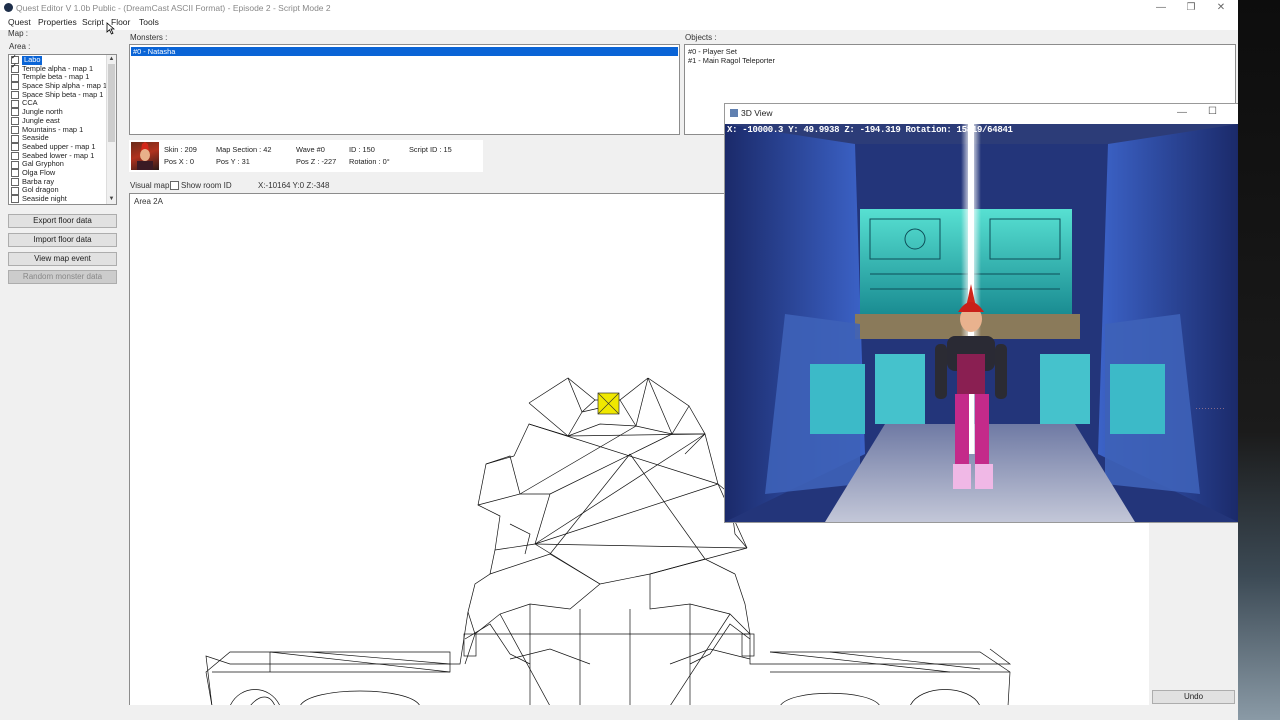  I want to click on area-label: Area :, so click(20, 46).